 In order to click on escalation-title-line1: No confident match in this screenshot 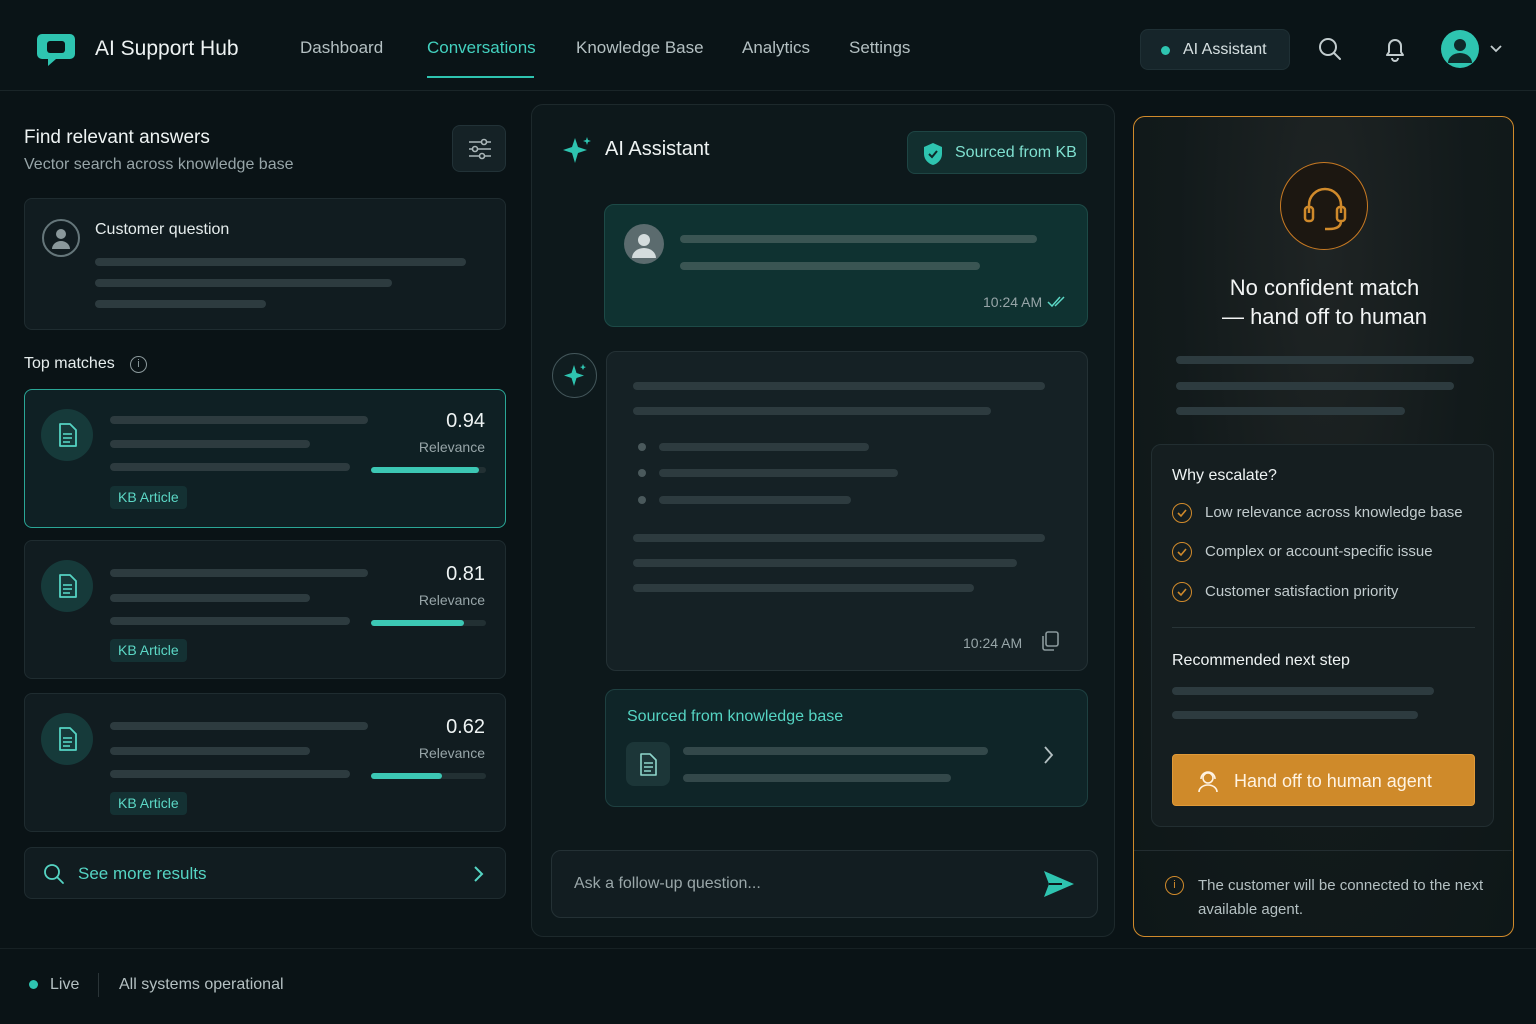, I will do `click(1324, 287)`.